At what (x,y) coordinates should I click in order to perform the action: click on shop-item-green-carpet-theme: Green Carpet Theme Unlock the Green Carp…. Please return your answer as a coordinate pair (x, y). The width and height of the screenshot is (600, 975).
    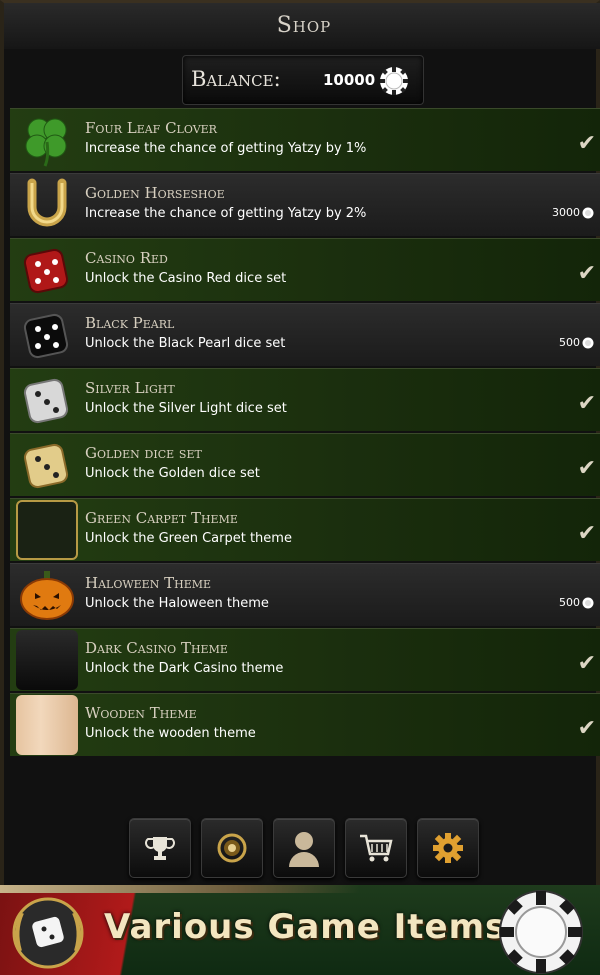
    Looking at the image, I should click on (305, 529).